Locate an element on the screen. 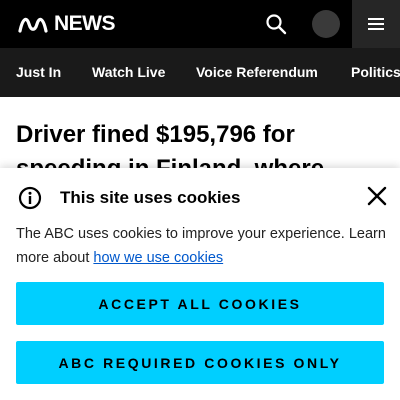 This screenshot has height=400, width=400. hamburger-menu-icon is located at coordinates (376, 24).